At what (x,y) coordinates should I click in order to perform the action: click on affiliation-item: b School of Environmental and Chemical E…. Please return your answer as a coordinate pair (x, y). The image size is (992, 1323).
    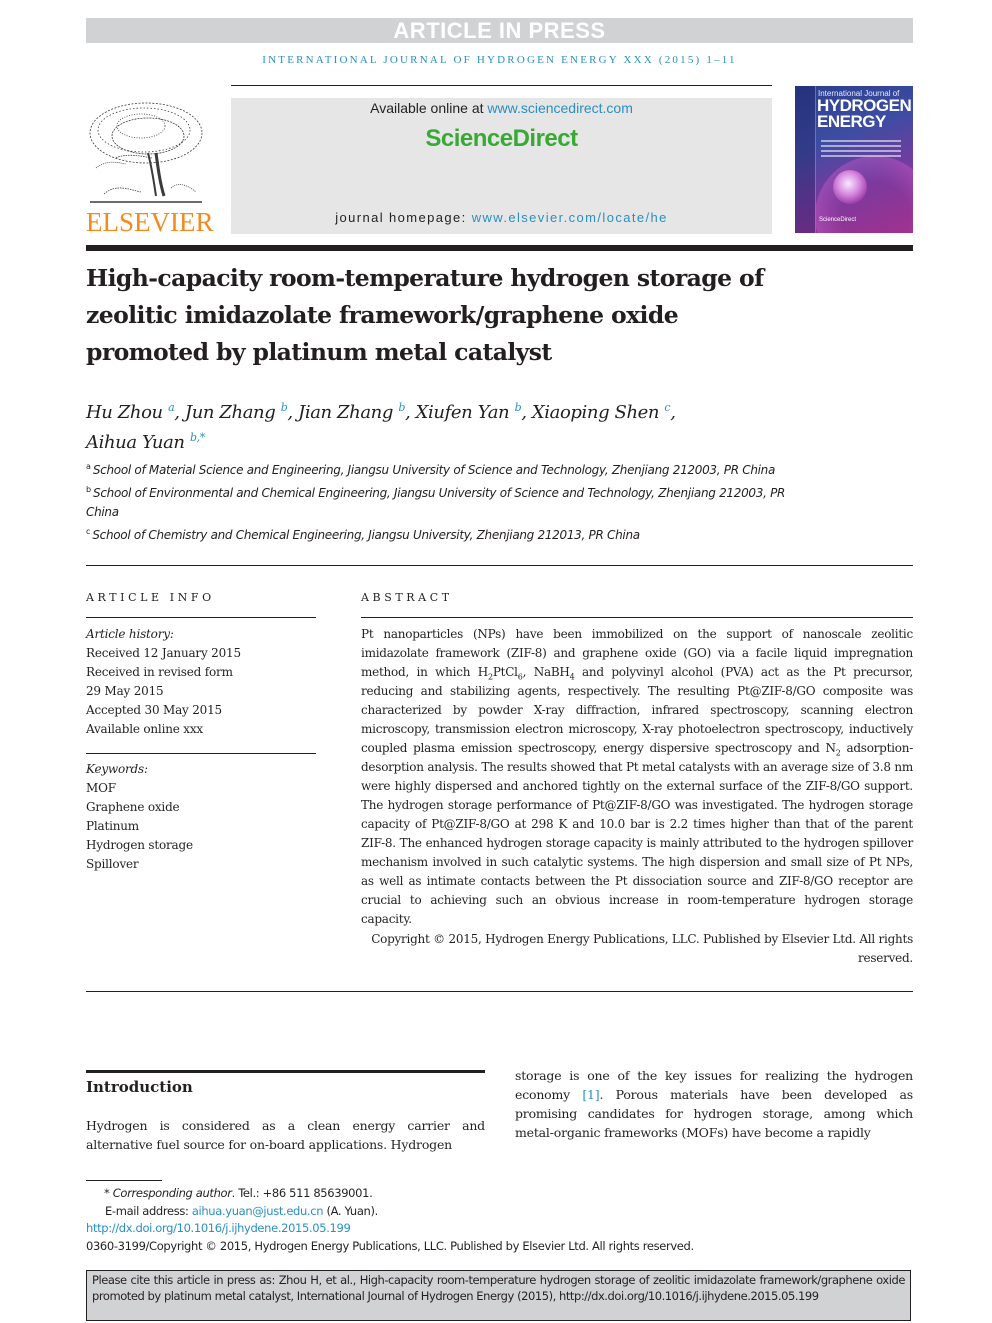
    Looking at the image, I should click on (436, 501).